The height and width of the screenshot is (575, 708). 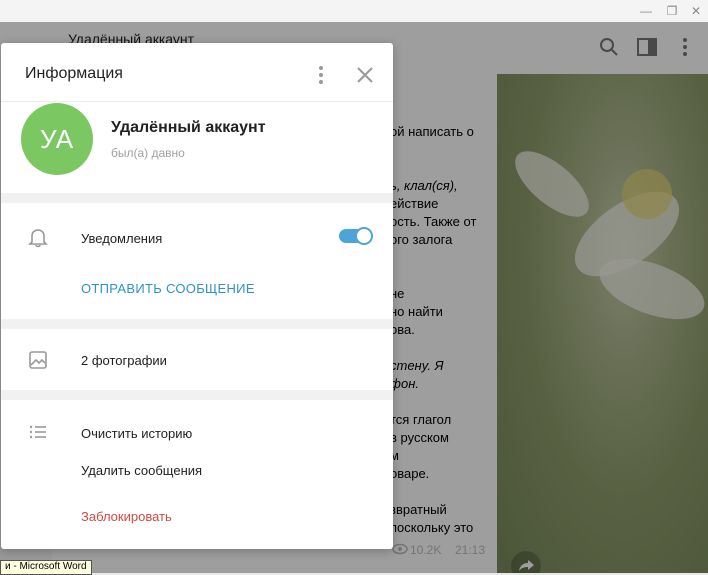 I want to click on profile-status: был(а) давно, so click(x=148, y=153).